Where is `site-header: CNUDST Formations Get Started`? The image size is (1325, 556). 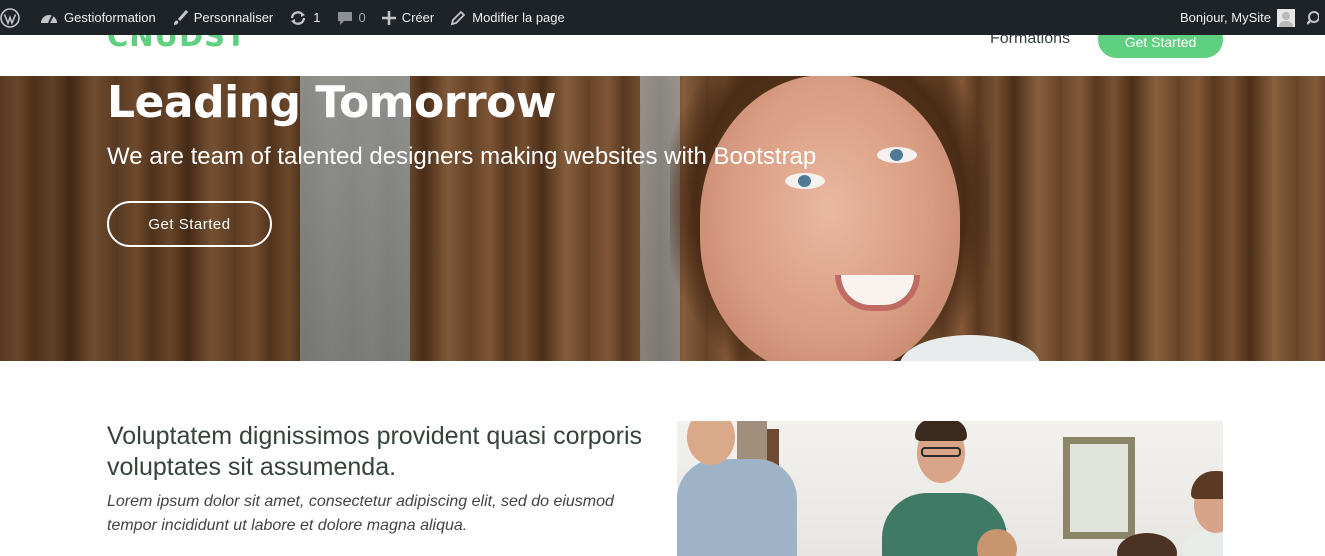
site-header: CNUDST Formations Get Started is located at coordinates (662, 55).